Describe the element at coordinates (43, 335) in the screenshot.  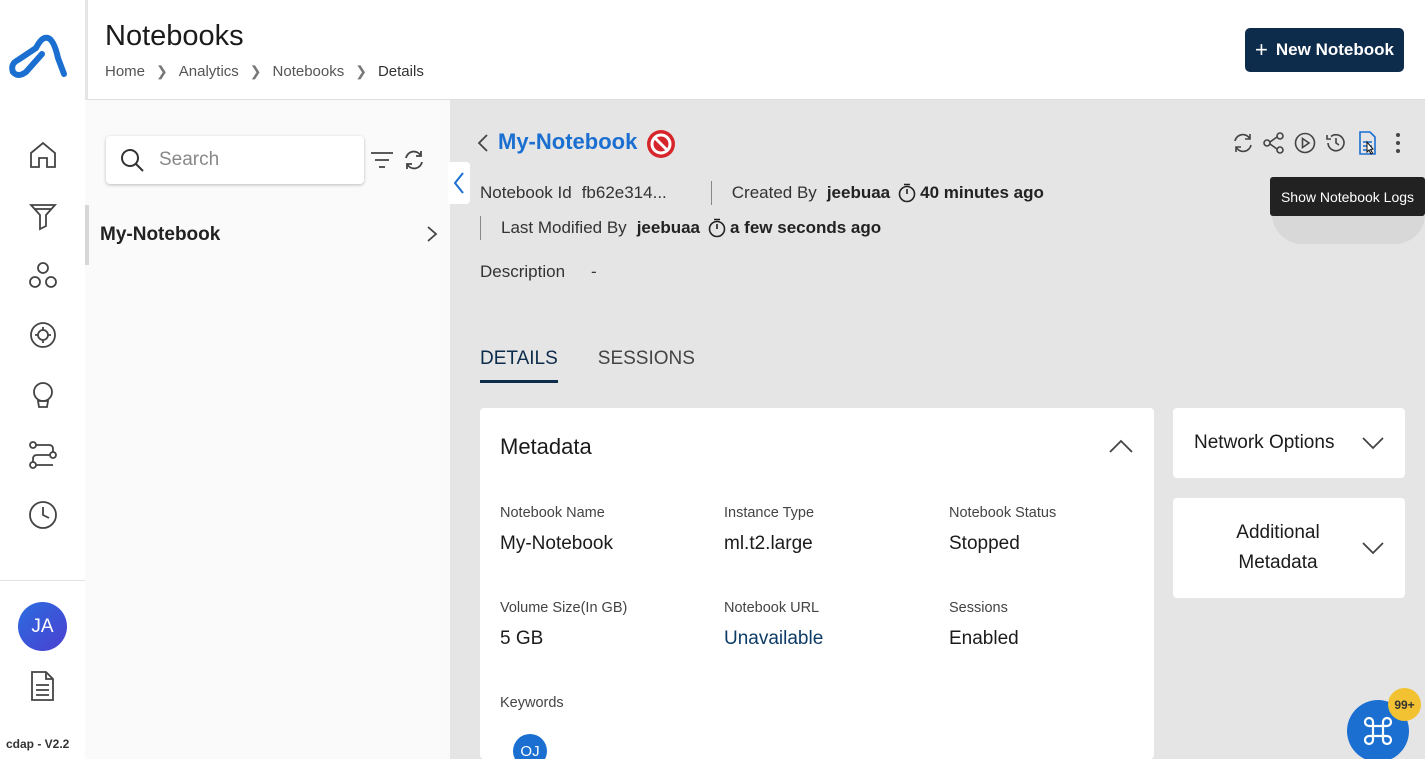
I see `settings-gear-icon` at that location.